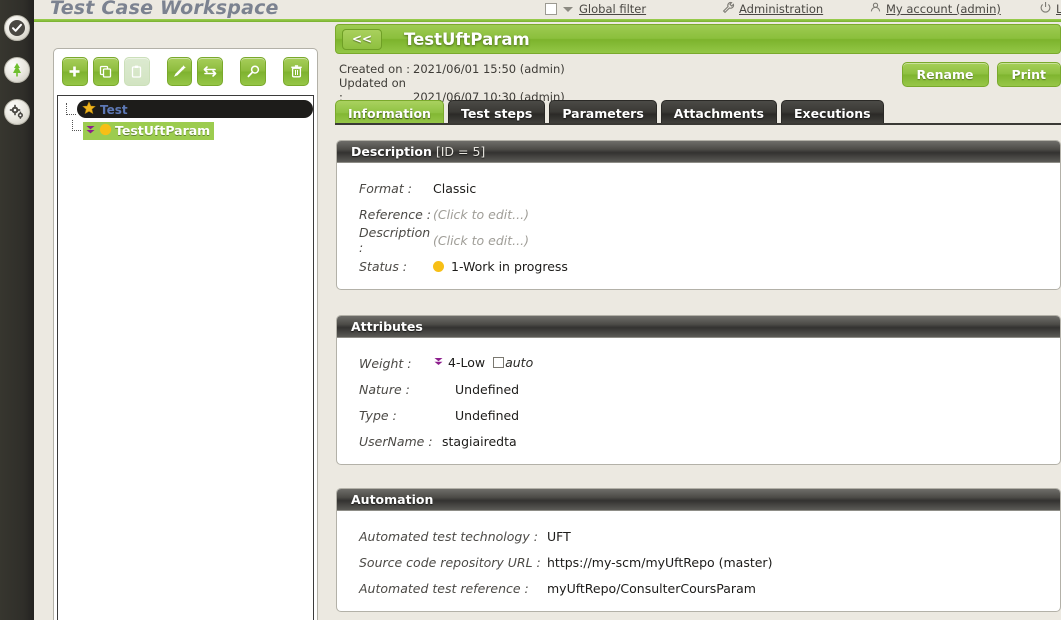 The width and height of the screenshot is (1061, 620). What do you see at coordinates (114, 109) in the screenshot?
I see `tree-node-root-label: Test` at bounding box center [114, 109].